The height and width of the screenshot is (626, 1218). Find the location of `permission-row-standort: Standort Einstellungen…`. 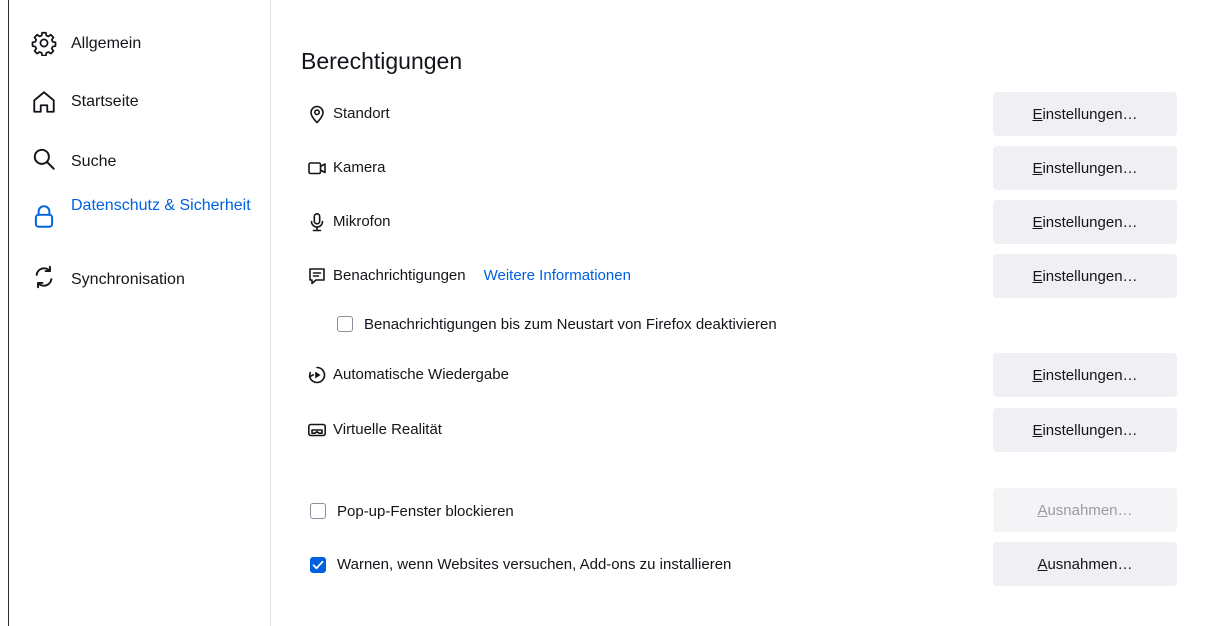

permission-row-standort: Standort Einstellungen… is located at coordinates (744, 114).